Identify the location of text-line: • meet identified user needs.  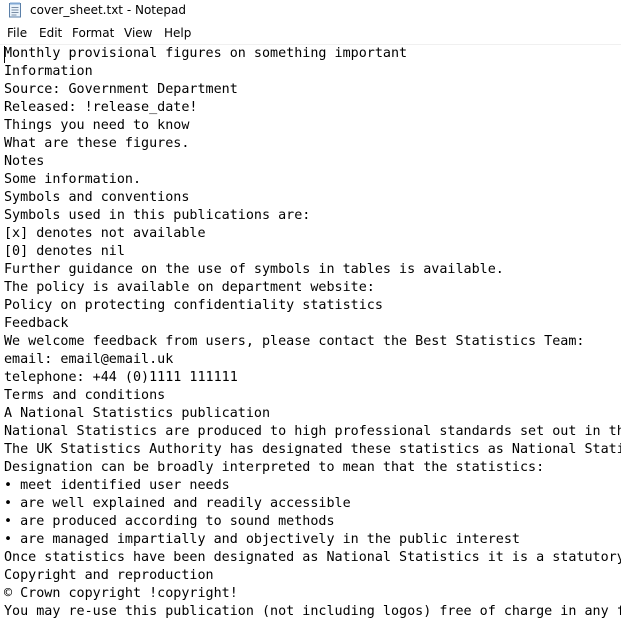
(117, 485).